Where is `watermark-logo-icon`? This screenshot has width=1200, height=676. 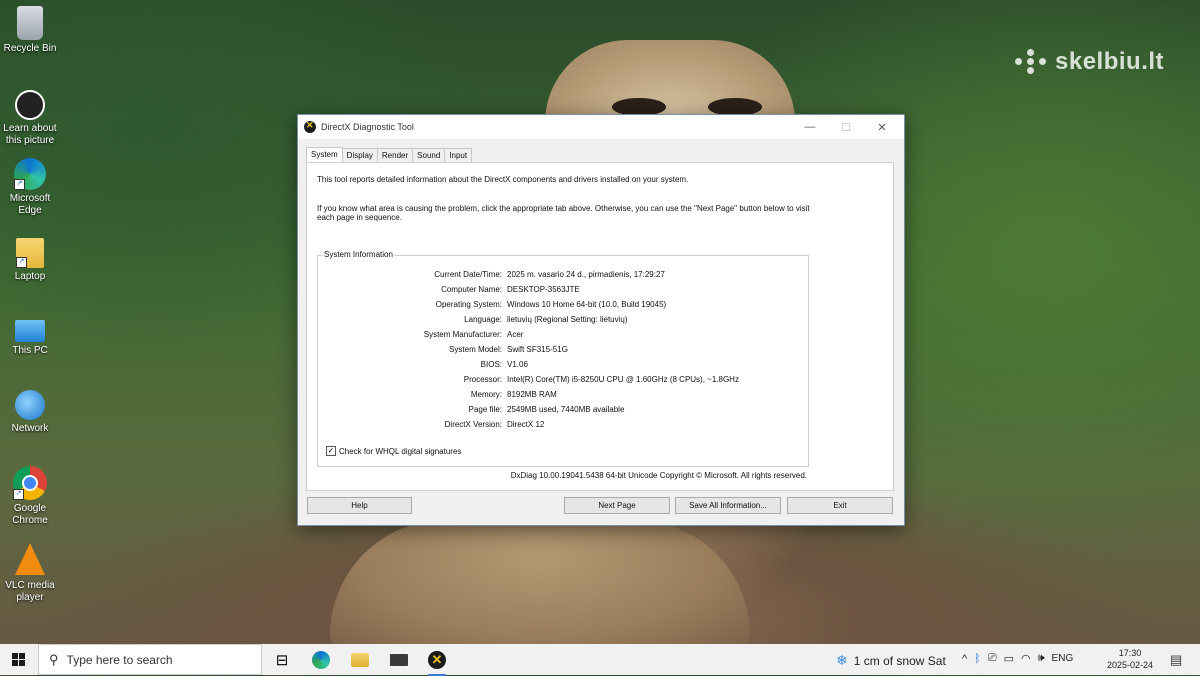 watermark-logo-icon is located at coordinates (1031, 62).